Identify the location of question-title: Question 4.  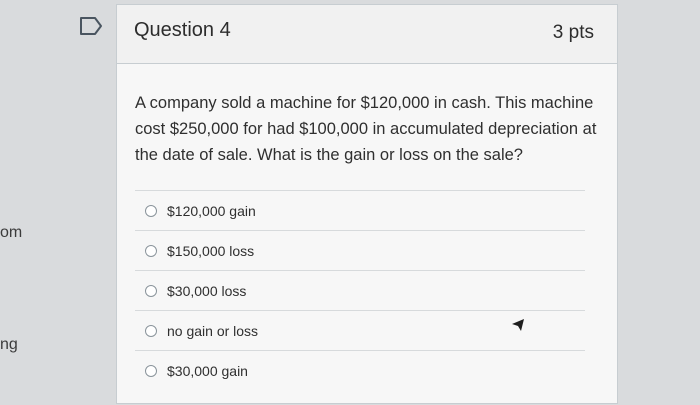
(182, 30).